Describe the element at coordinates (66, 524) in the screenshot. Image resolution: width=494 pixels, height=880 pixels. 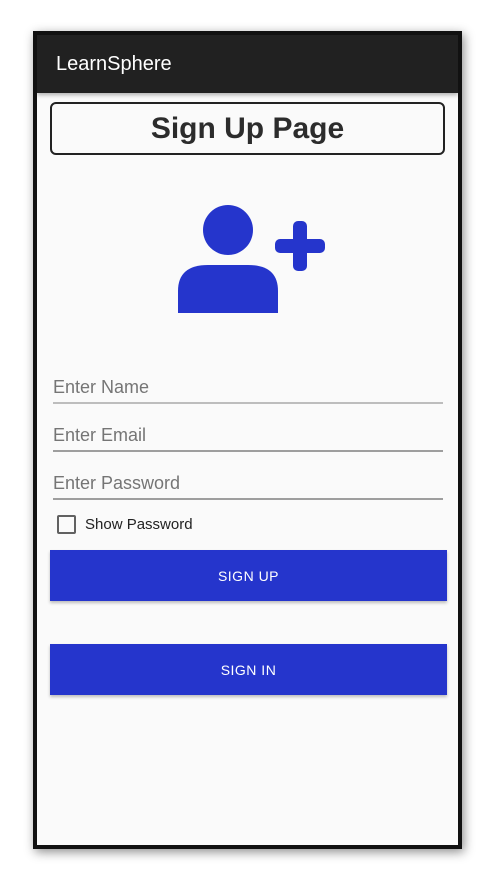
I see `show-password-checkbox` at that location.